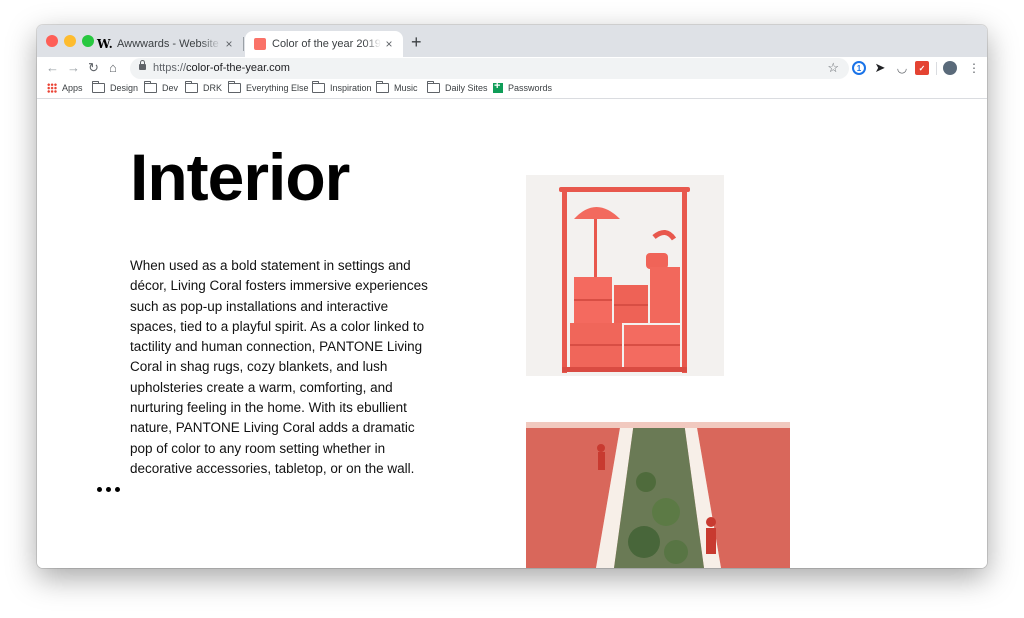  I want to click on google-sheets-icon, so click(498, 86).